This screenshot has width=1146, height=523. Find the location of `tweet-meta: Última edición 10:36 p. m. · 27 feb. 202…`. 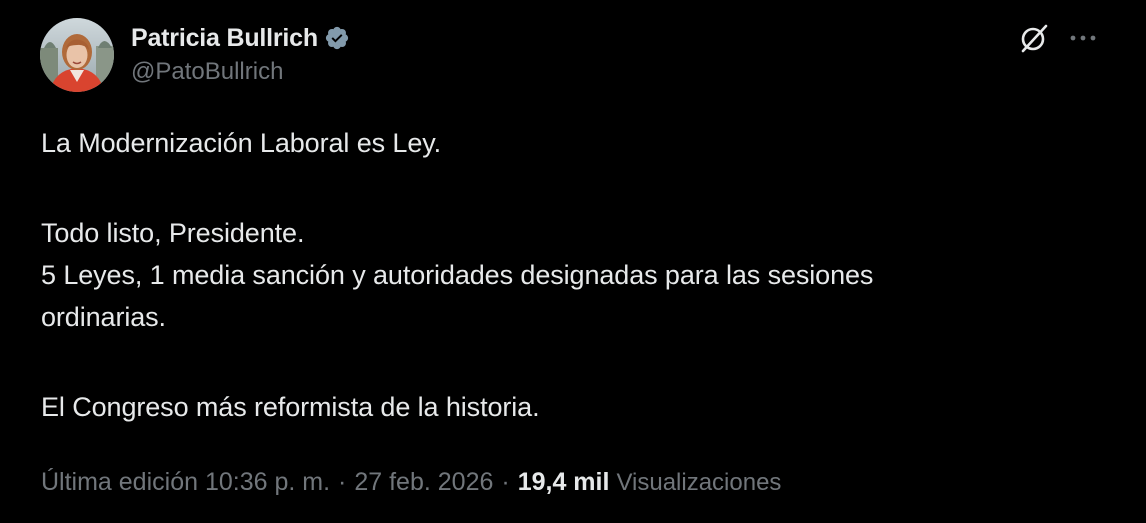

tweet-meta: Última edición 10:36 p. m. · 27 feb. 202… is located at coordinates (411, 482).